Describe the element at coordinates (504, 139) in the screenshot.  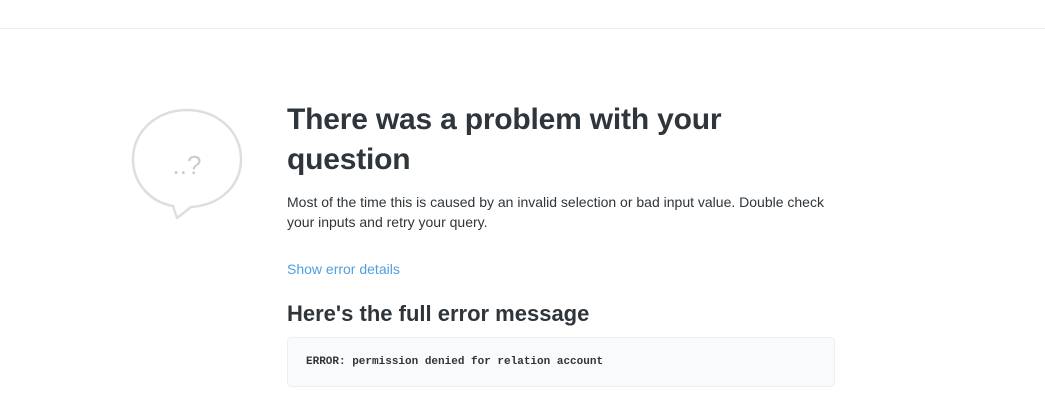
I see `page-title: There was a problem with your question` at that location.